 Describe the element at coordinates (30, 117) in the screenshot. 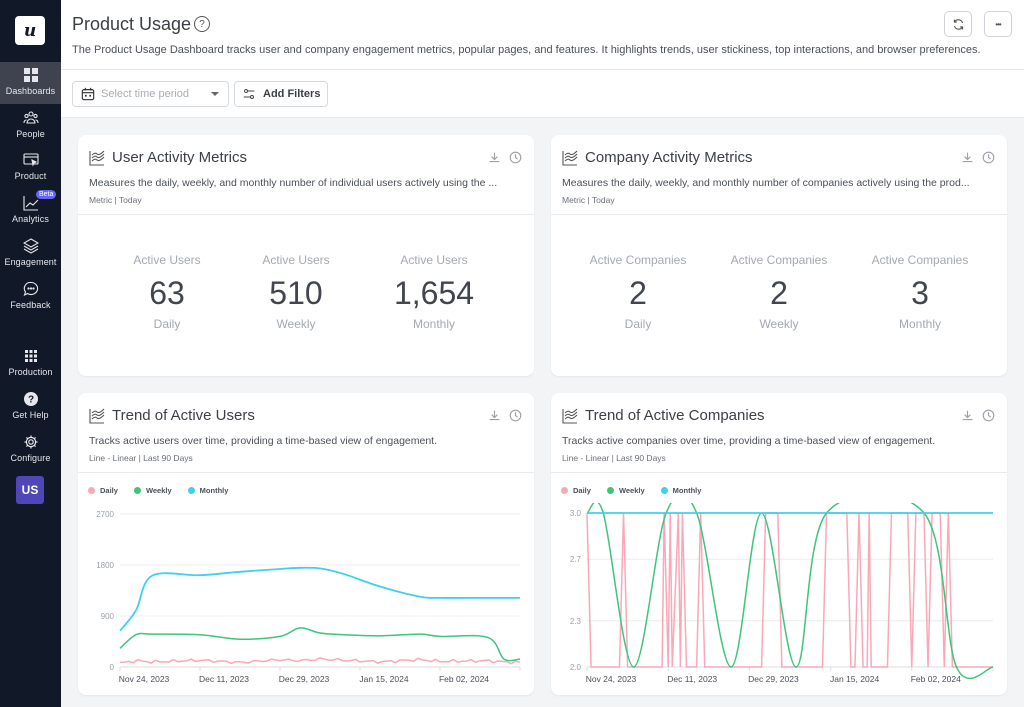

I see `people-icon` at that location.